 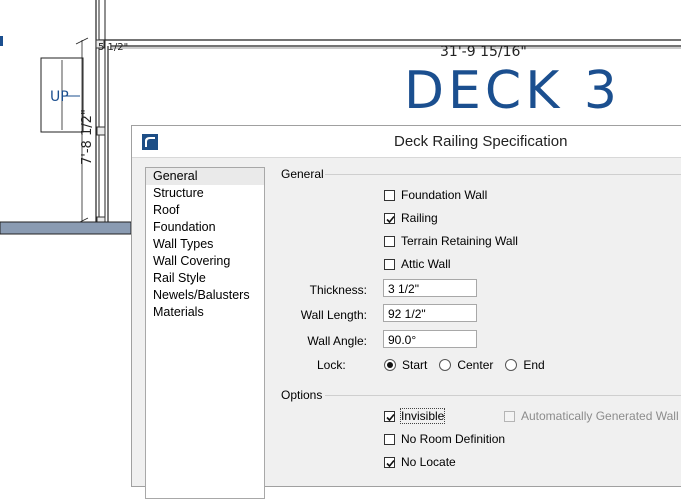 What do you see at coordinates (509, 416) in the screenshot?
I see `auto-generated-wall-checkbox` at bounding box center [509, 416].